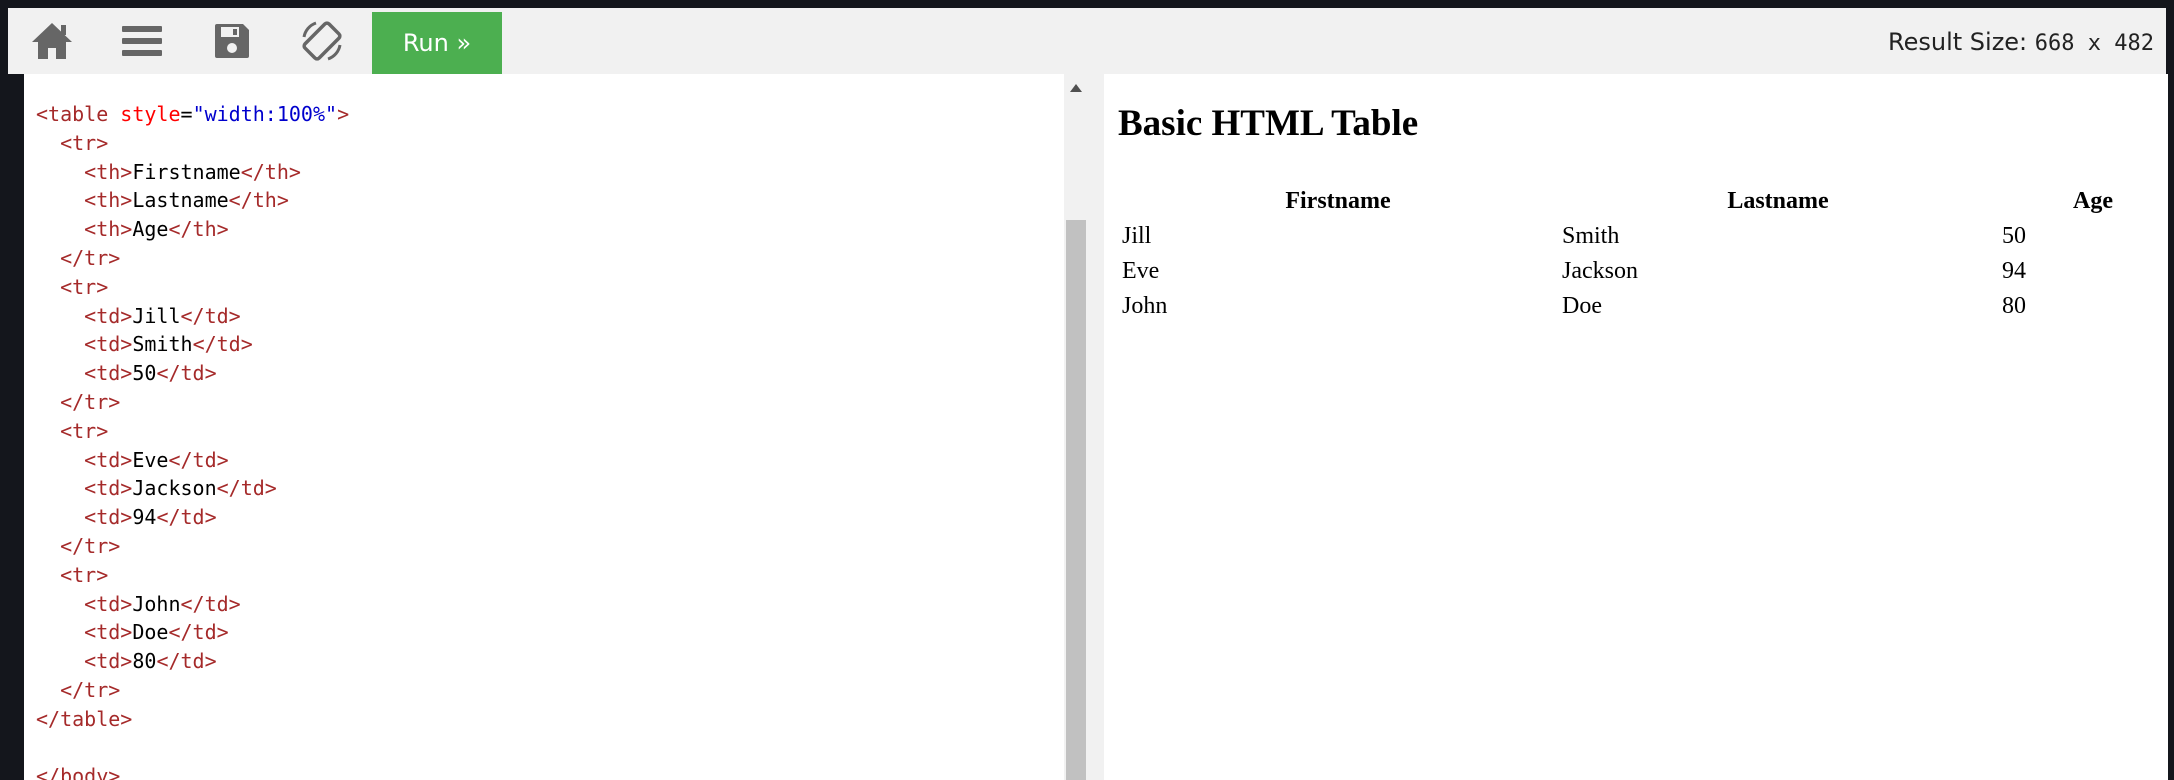 This screenshot has height=780, width=2174. Describe the element at coordinates (192, 771) in the screenshot. I see `code-line: </body>` at that location.